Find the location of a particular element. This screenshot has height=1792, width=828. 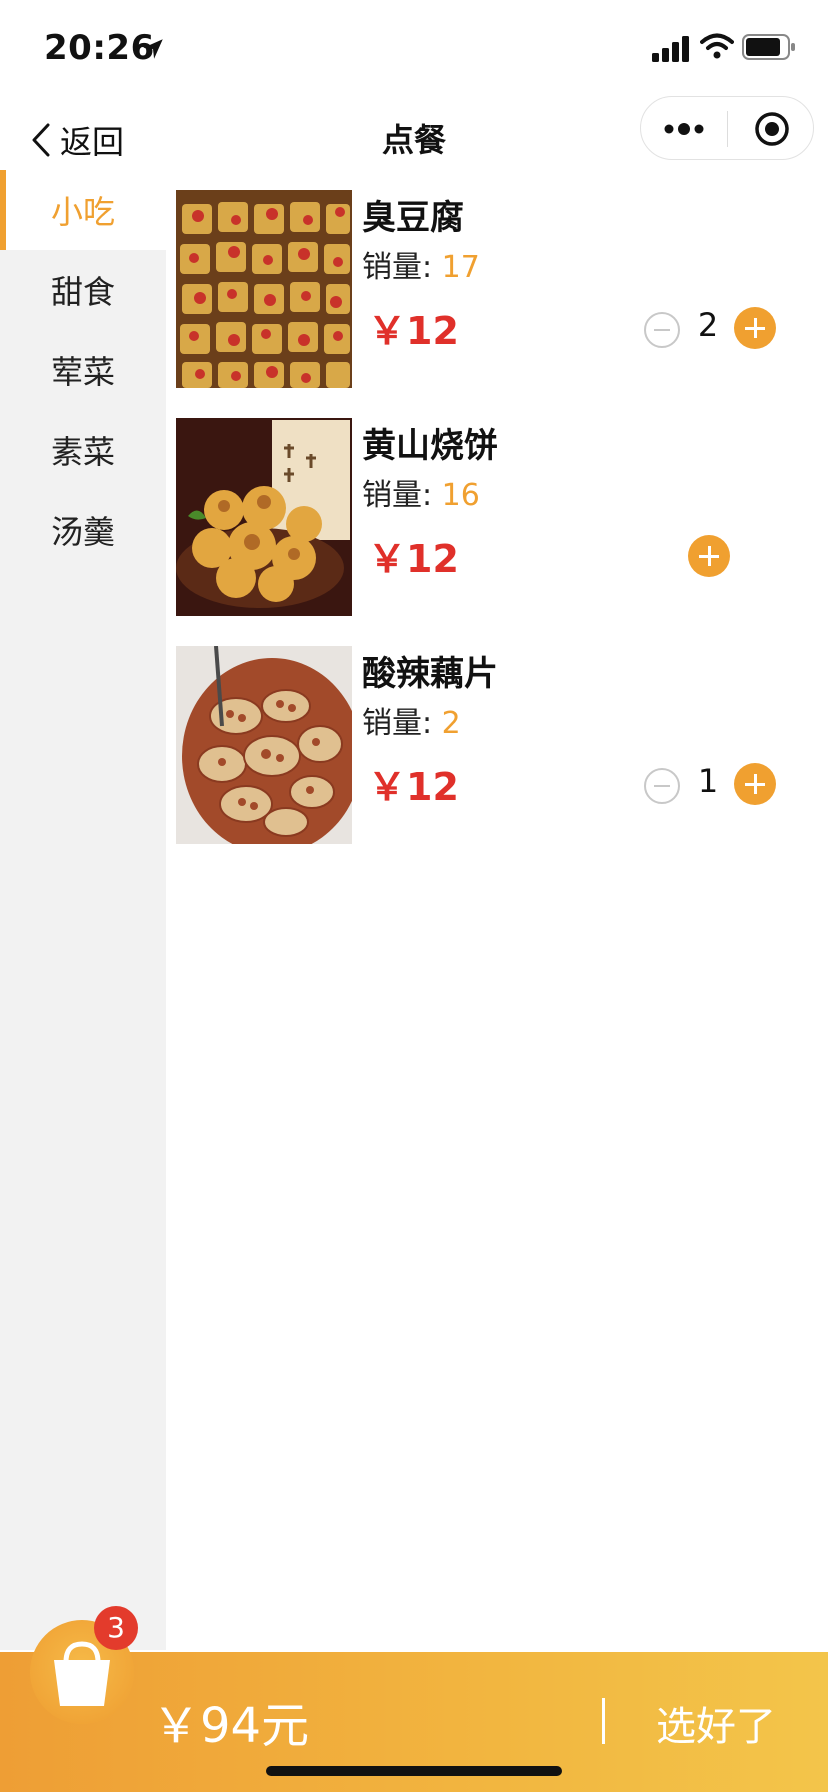

cart-bar-divider is located at coordinates (603, 1721).